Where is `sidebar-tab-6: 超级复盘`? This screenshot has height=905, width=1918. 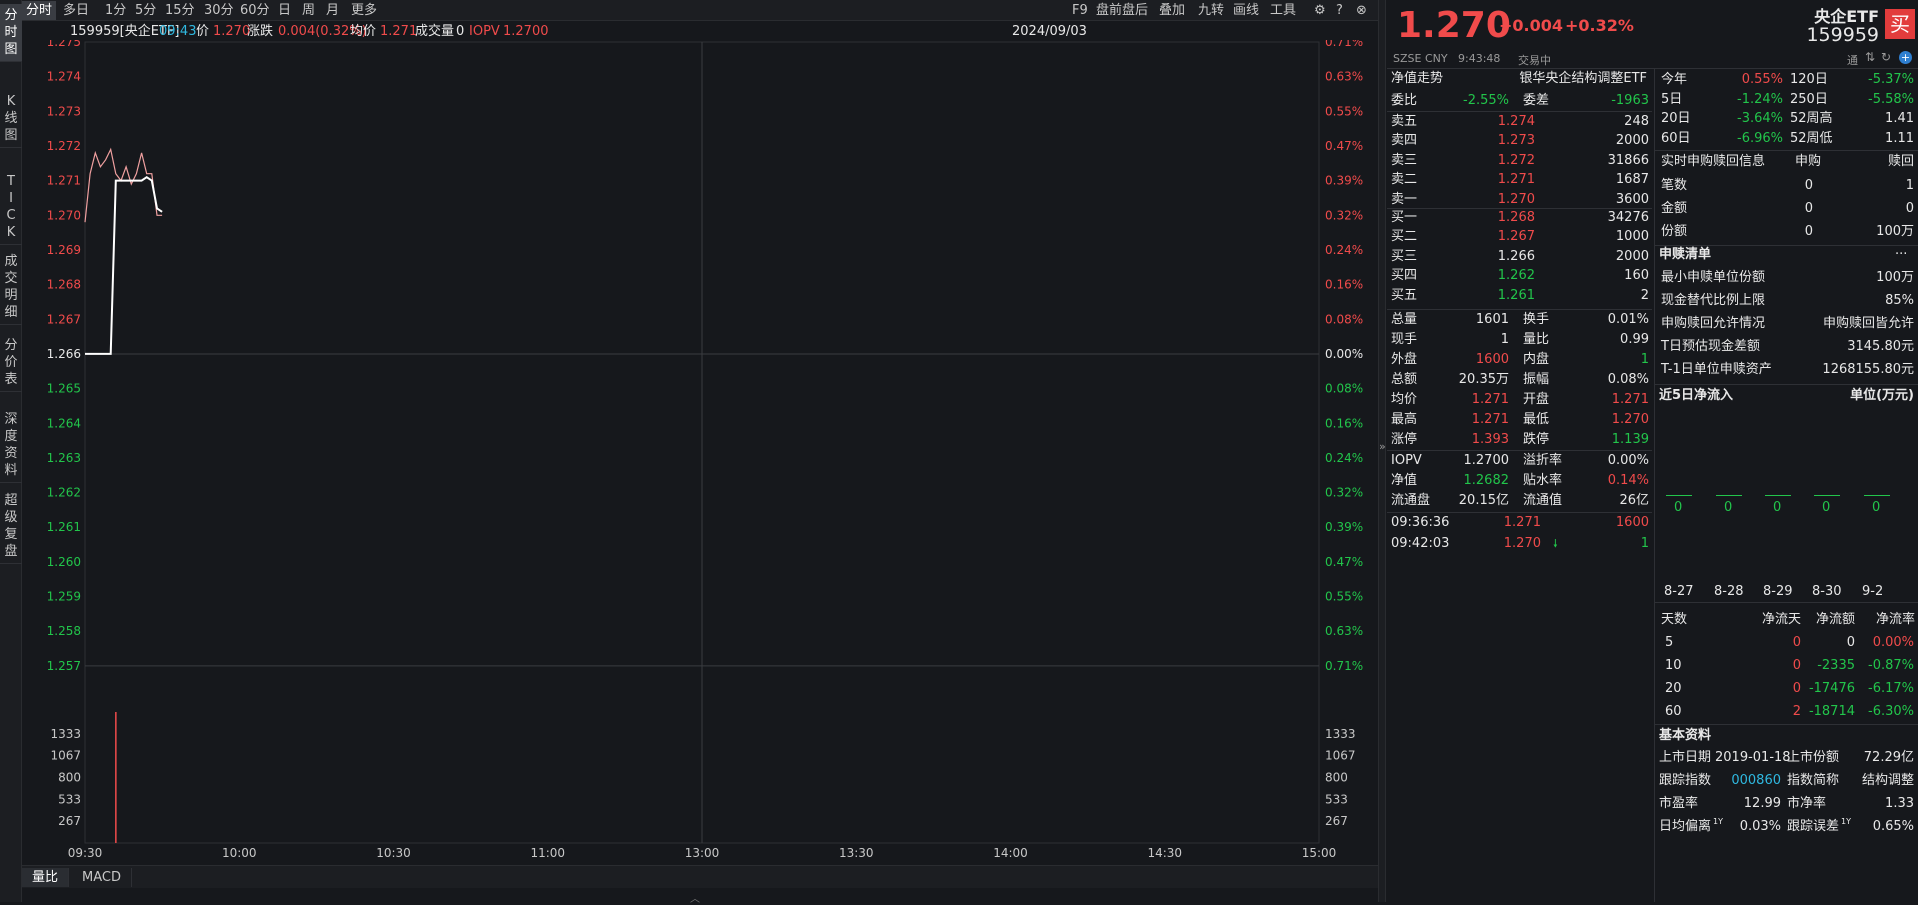 sidebar-tab-6: 超级复盘 is located at coordinates (11, 526).